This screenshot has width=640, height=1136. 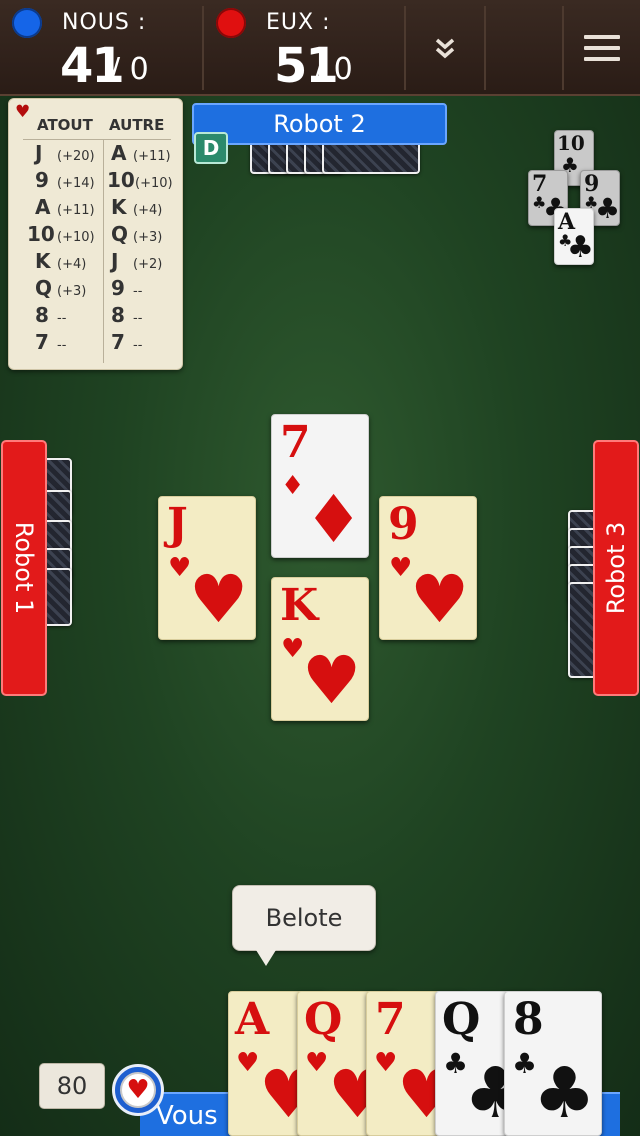 What do you see at coordinates (50, 316) in the screenshot?
I see `trump-row: 8 --` at bounding box center [50, 316].